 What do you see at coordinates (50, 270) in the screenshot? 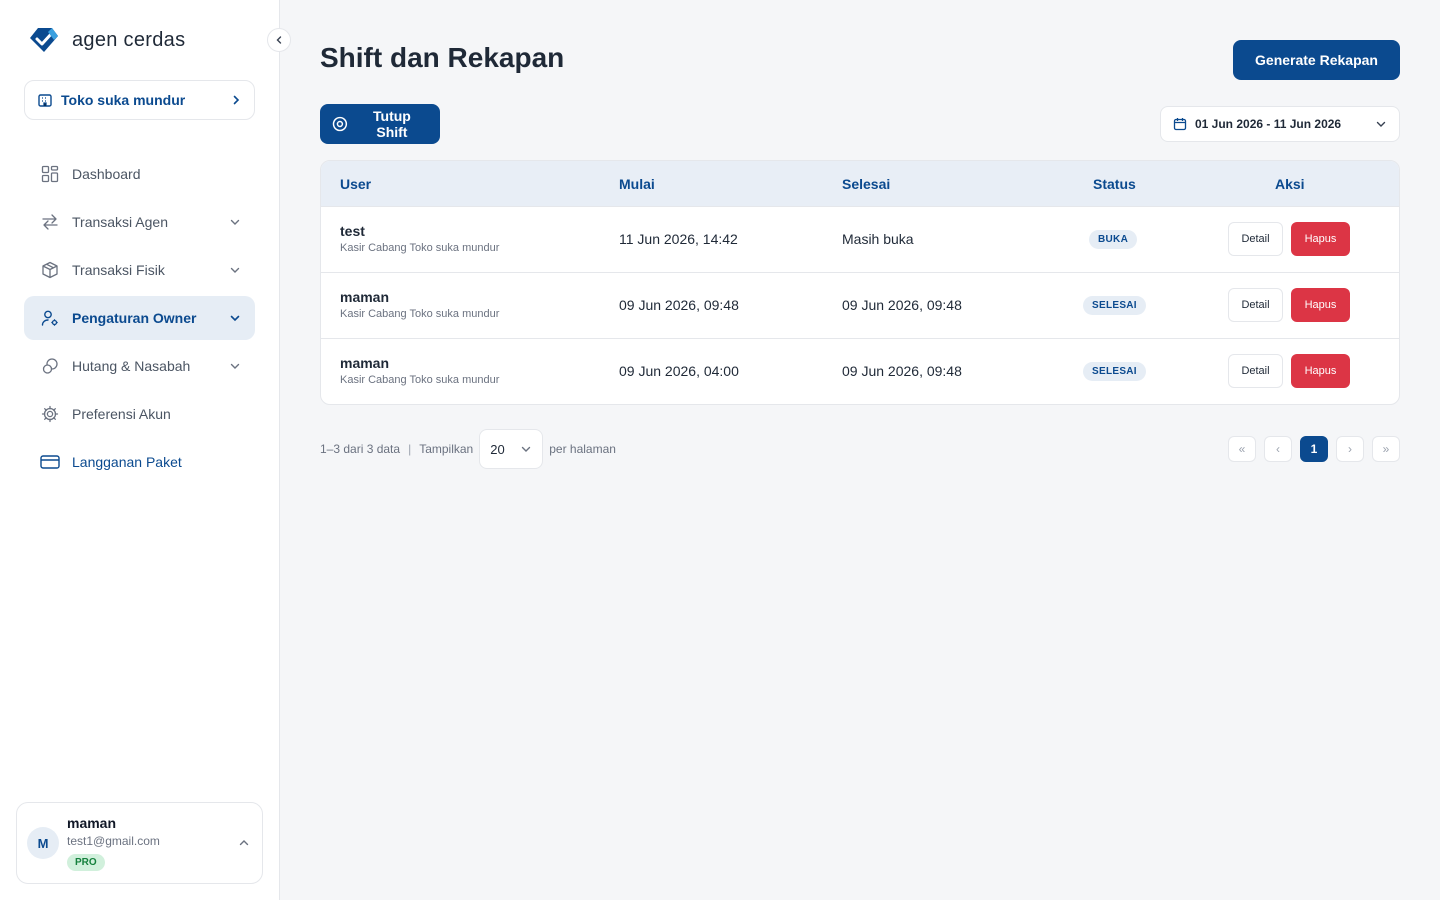
I see `box-icon` at bounding box center [50, 270].